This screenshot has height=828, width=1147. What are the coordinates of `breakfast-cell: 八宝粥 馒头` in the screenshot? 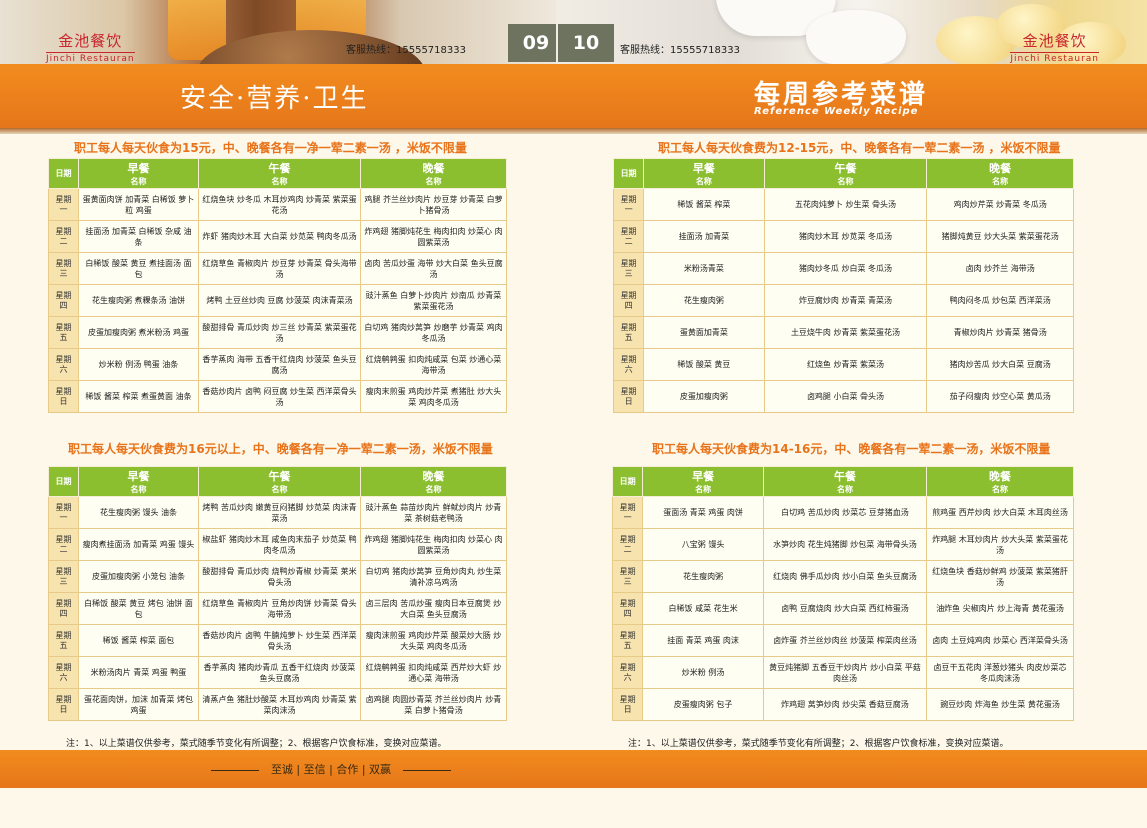 It's located at (703, 544).